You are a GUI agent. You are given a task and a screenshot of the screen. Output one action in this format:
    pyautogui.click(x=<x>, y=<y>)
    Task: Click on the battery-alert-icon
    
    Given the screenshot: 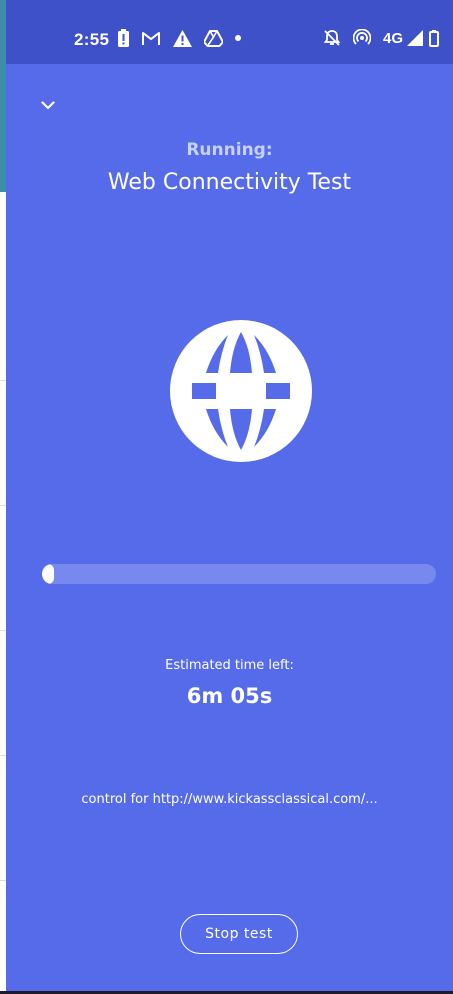 What is the action you would take?
    pyautogui.click(x=123, y=38)
    